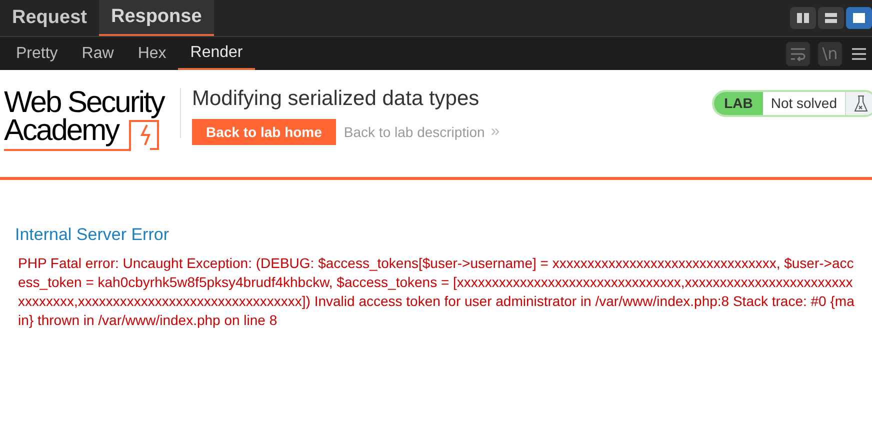 The height and width of the screenshot is (443, 872). What do you see at coordinates (156, 18) in the screenshot?
I see `panel-tab: Response` at bounding box center [156, 18].